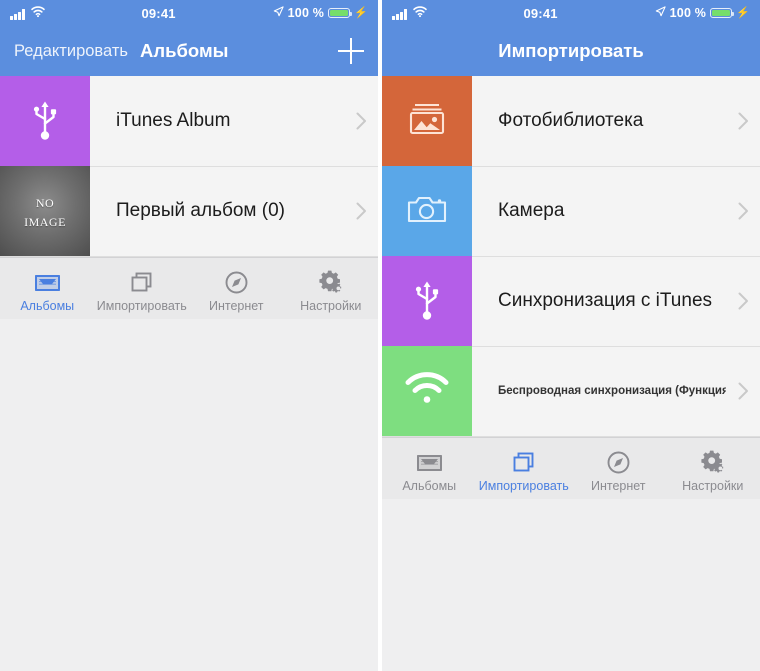 This screenshot has height=671, width=760. I want to click on list-item: No Image Первый альбом (0), so click(189, 211).